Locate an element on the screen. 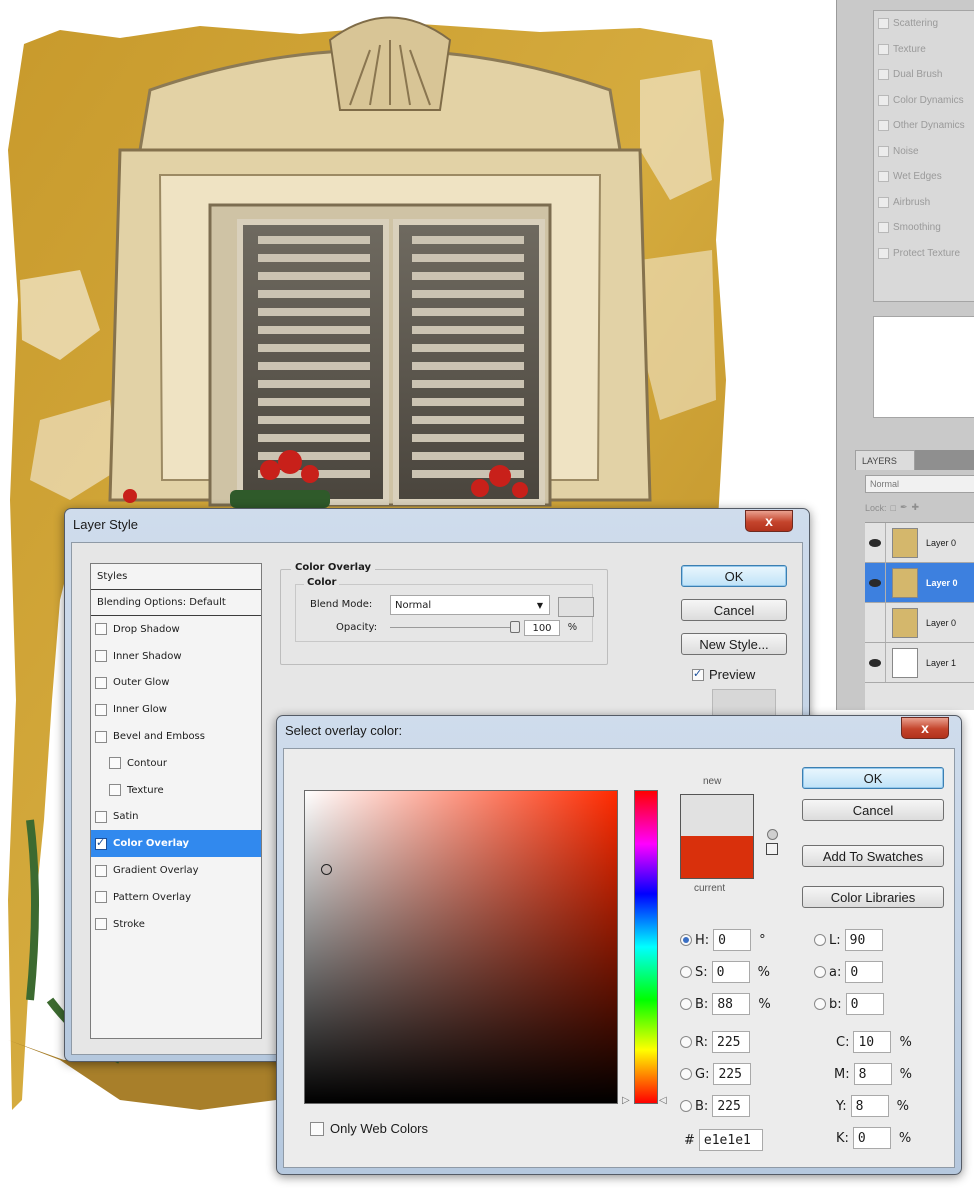  style-item: Satin is located at coordinates (176, 817).